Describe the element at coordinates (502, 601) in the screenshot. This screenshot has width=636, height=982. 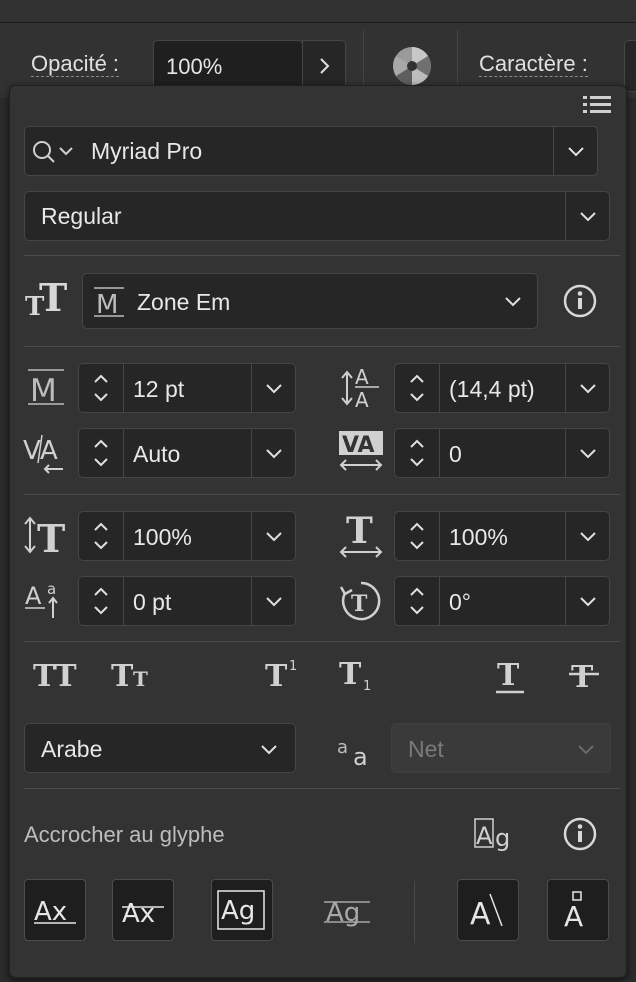
I see `rotation-field: 0°` at that location.